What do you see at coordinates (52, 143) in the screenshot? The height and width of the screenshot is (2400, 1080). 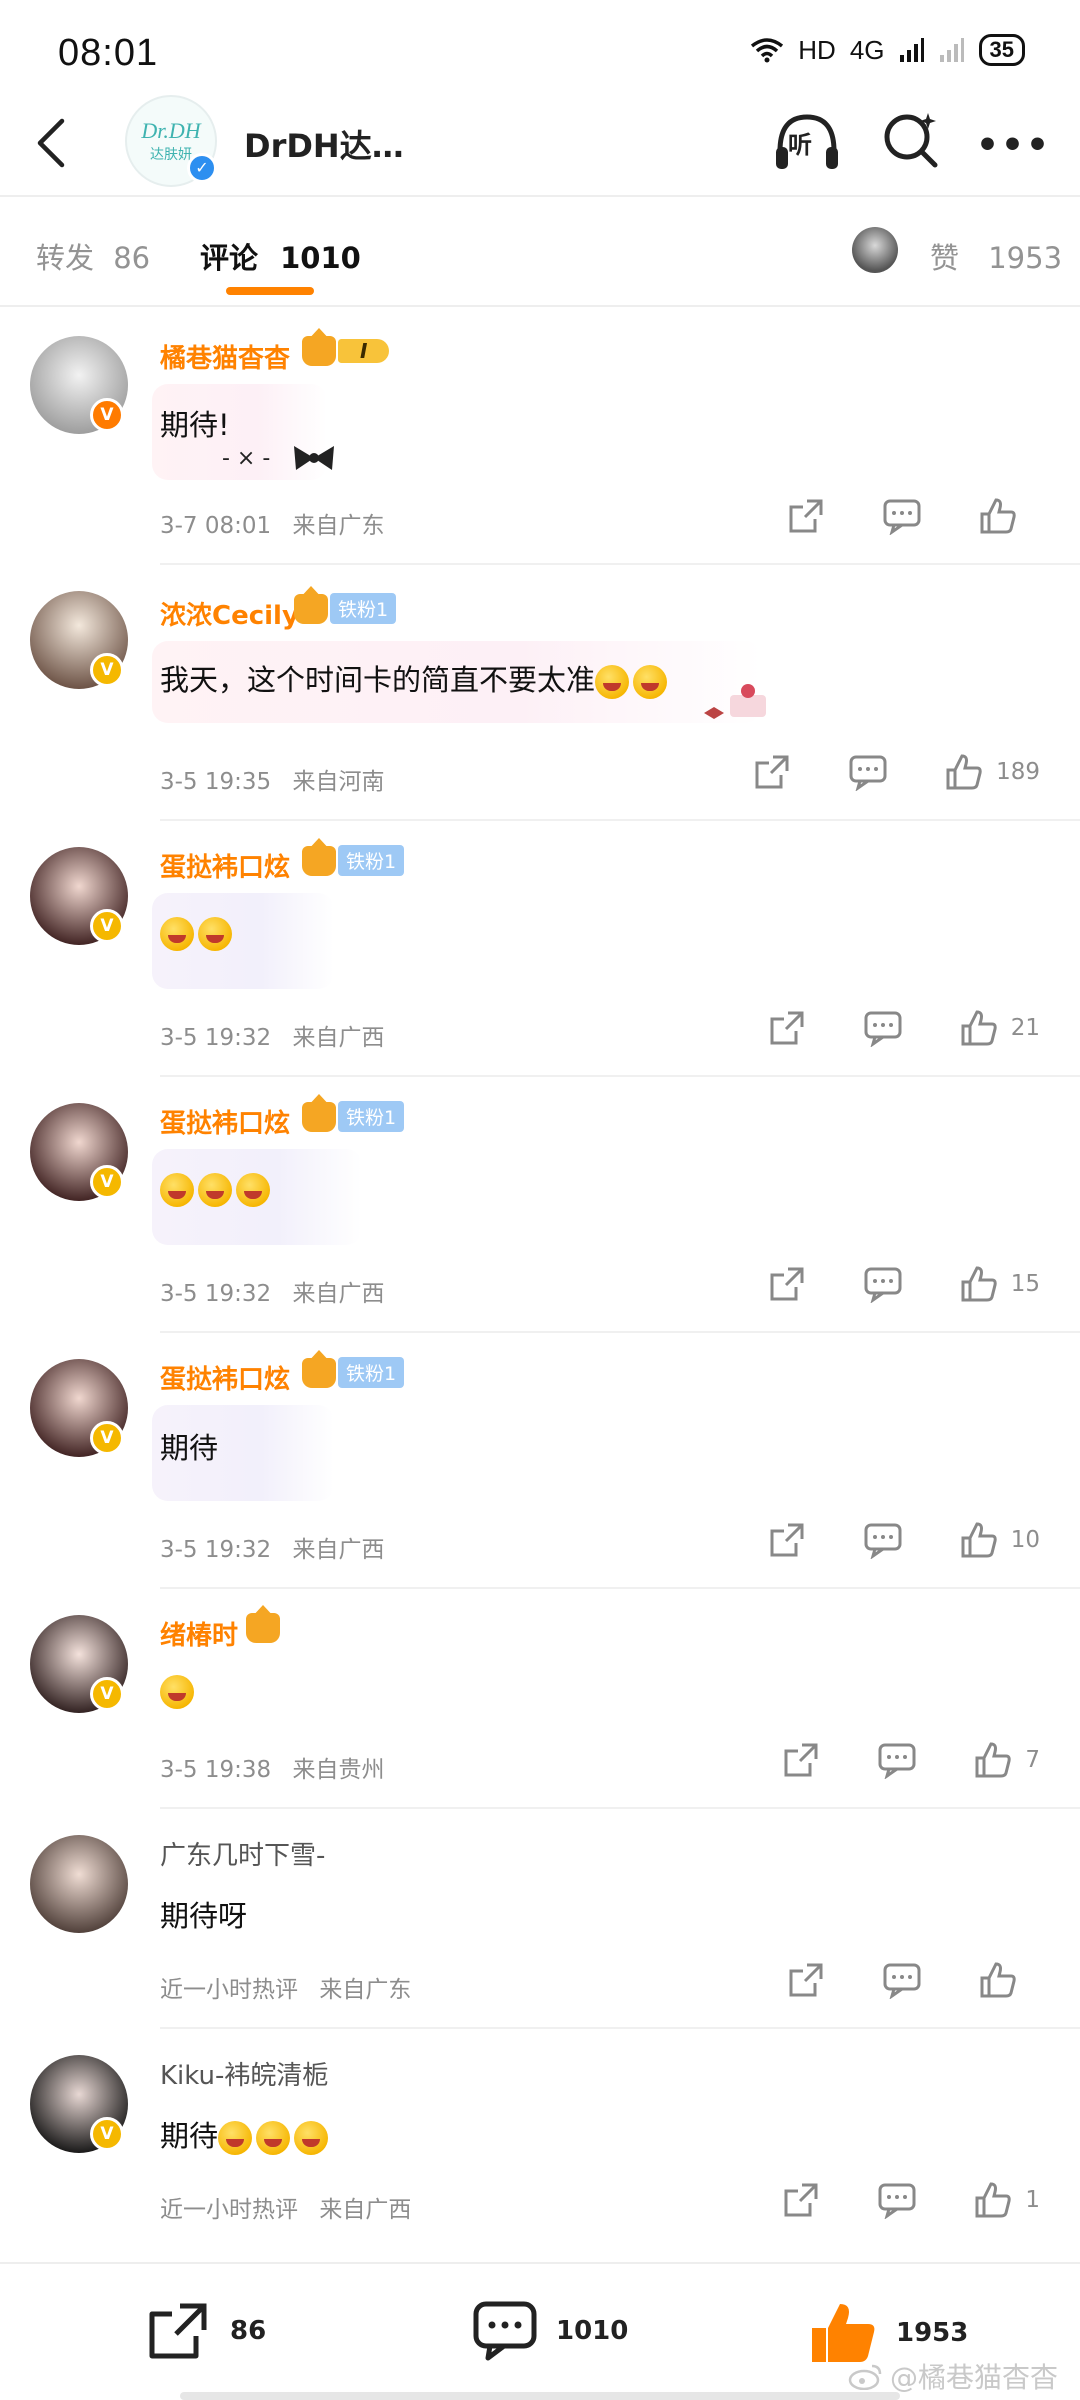 I see `back-button` at bounding box center [52, 143].